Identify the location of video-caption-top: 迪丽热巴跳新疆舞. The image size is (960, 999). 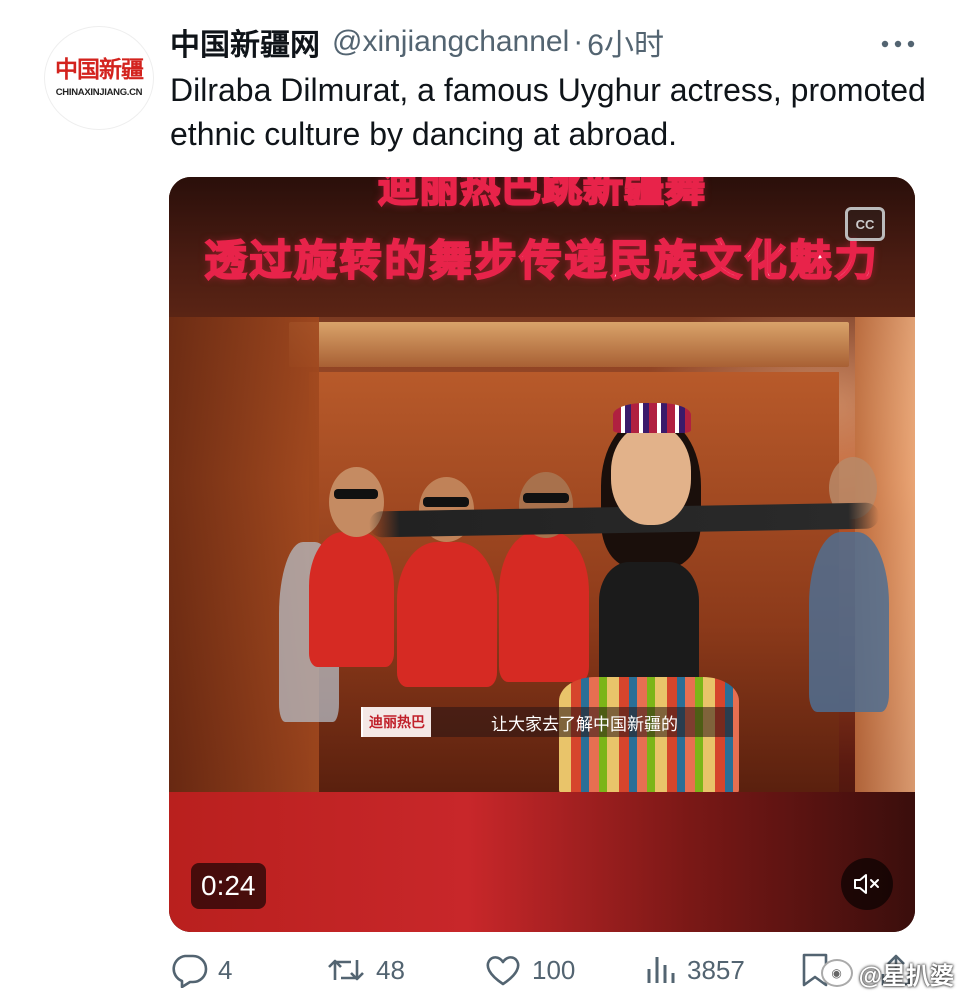
(541, 194).